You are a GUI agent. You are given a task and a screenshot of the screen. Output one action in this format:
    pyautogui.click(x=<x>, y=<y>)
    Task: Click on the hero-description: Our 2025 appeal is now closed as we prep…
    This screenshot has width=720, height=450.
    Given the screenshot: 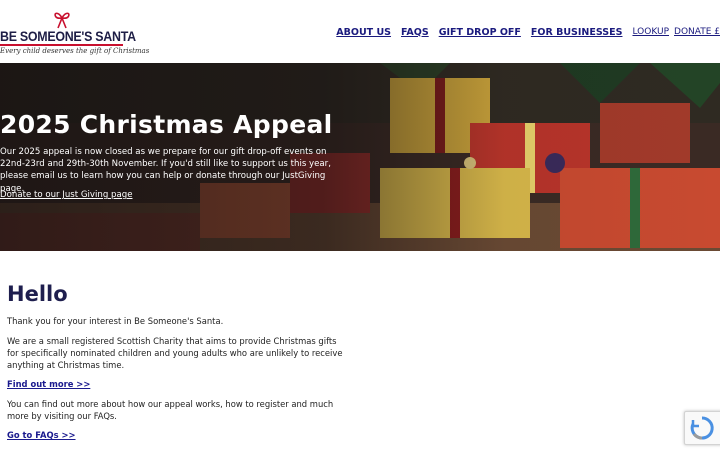 What is the action you would take?
    pyautogui.click(x=165, y=170)
    